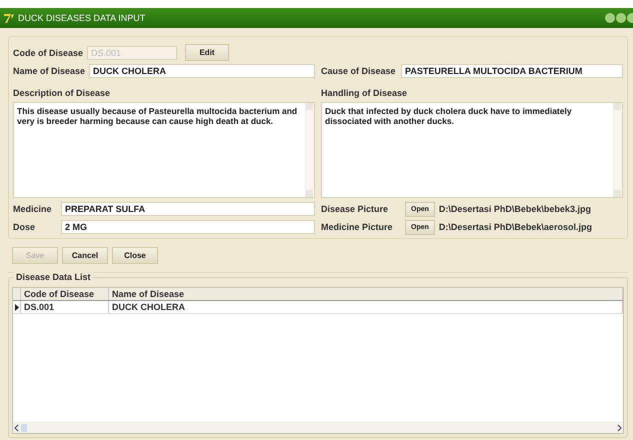 The image size is (633, 440). What do you see at coordinates (355, 209) in the screenshot?
I see `field-label: Disease Picture` at bounding box center [355, 209].